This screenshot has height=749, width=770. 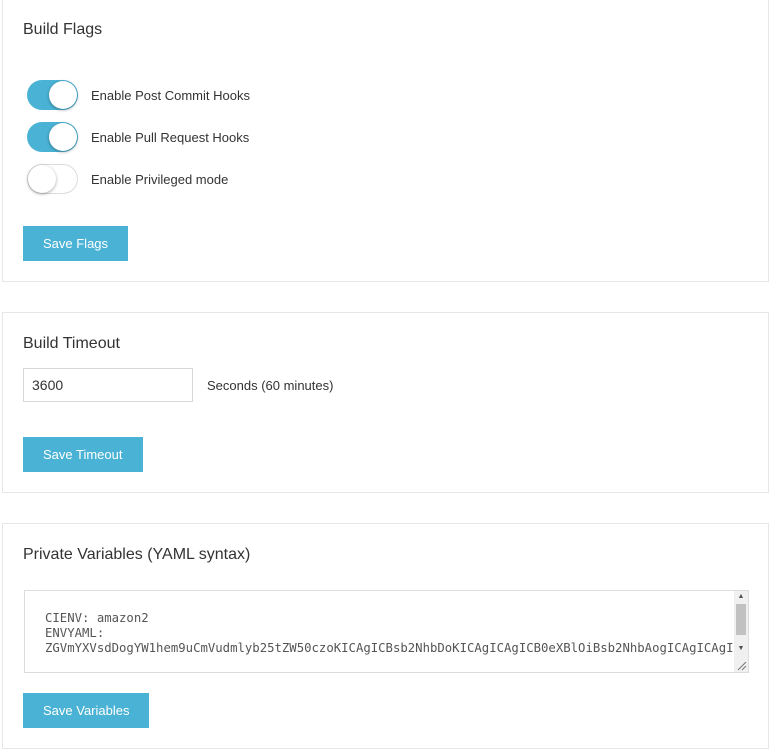 I want to click on post-commit-hooks-toggle, so click(x=52, y=95).